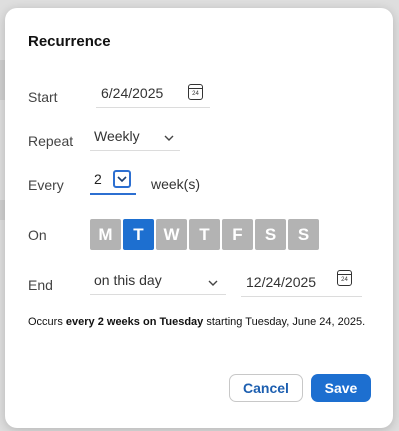 The image size is (399, 431). I want to click on every-label: Every, so click(46, 185).